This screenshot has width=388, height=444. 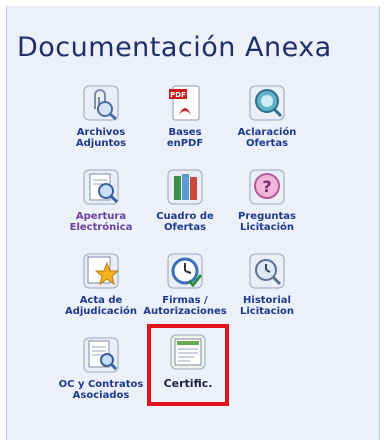 What do you see at coordinates (185, 138) in the screenshot?
I see `item-label: Bases enPDF` at bounding box center [185, 138].